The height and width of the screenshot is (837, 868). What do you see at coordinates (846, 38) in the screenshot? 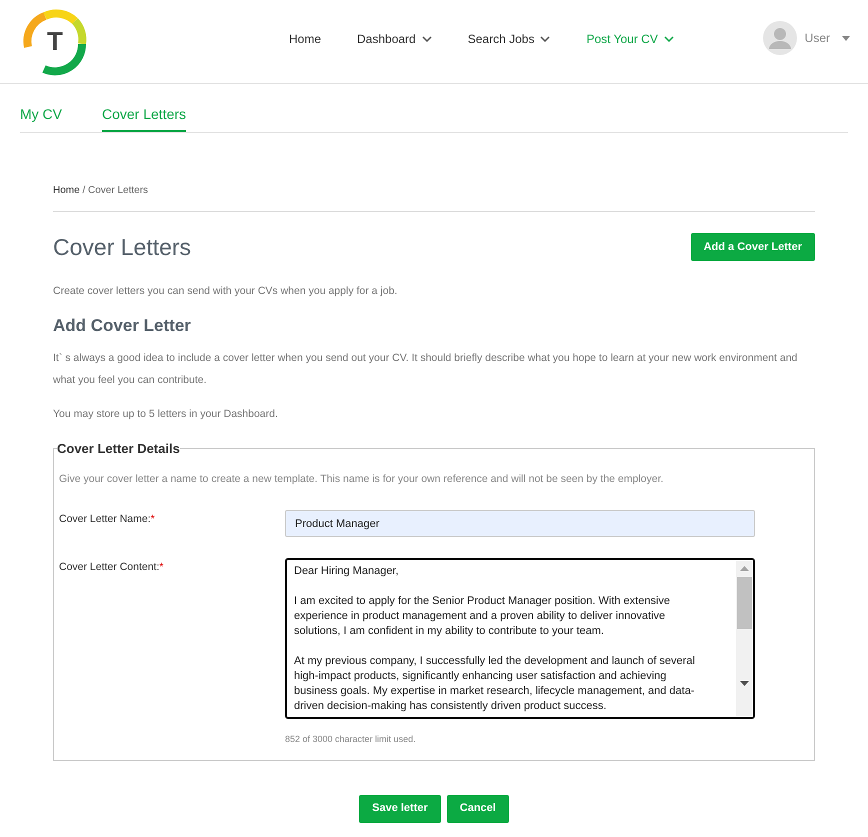
I see `caret-icon` at bounding box center [846, 38].